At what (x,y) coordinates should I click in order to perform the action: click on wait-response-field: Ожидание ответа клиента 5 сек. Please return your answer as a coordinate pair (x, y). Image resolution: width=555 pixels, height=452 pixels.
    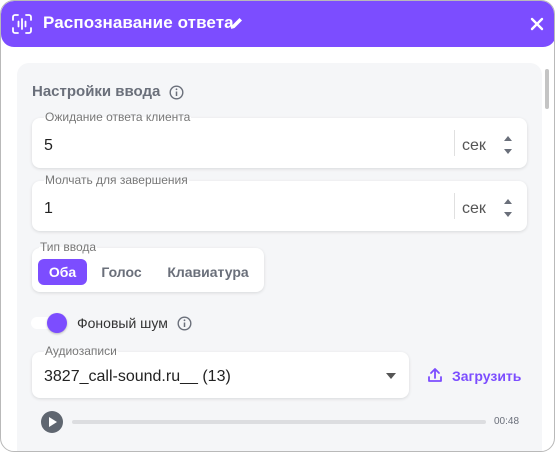
    Looking at the image, I should click on (279, 139).